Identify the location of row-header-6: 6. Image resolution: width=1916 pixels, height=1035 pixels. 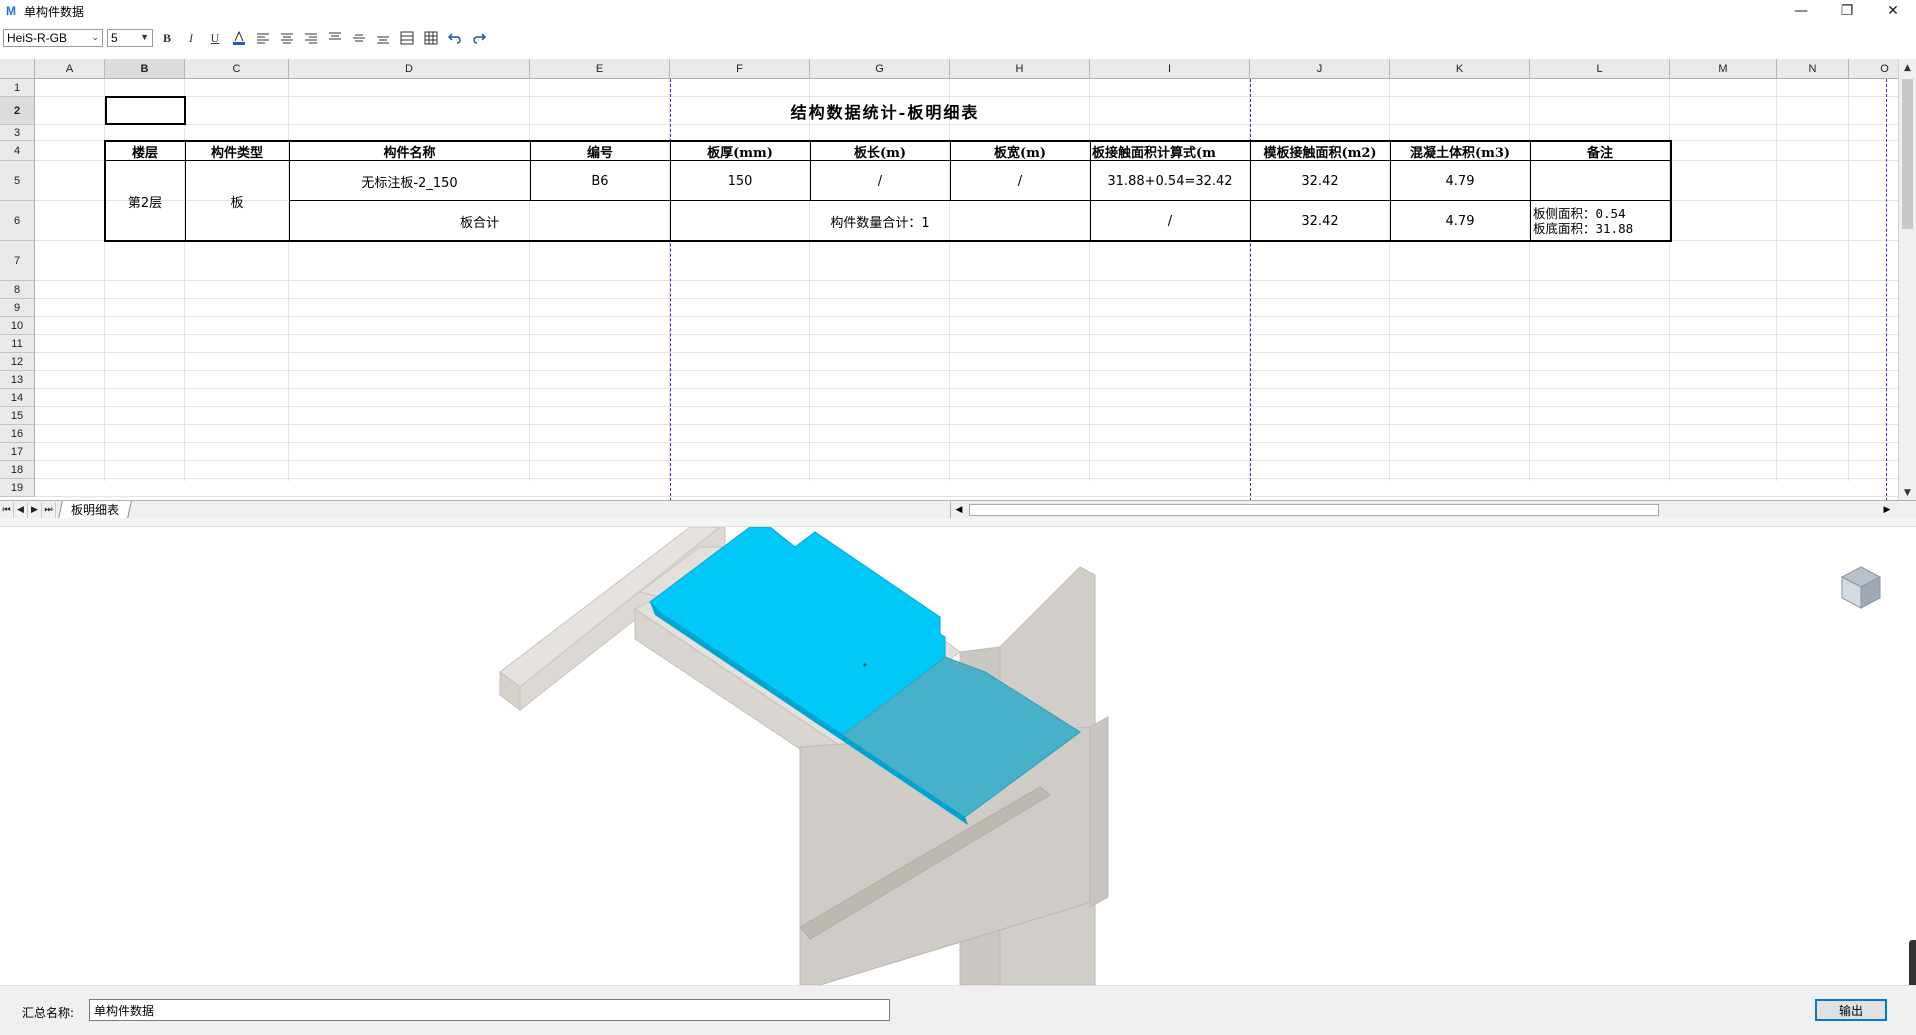
(17, 221).